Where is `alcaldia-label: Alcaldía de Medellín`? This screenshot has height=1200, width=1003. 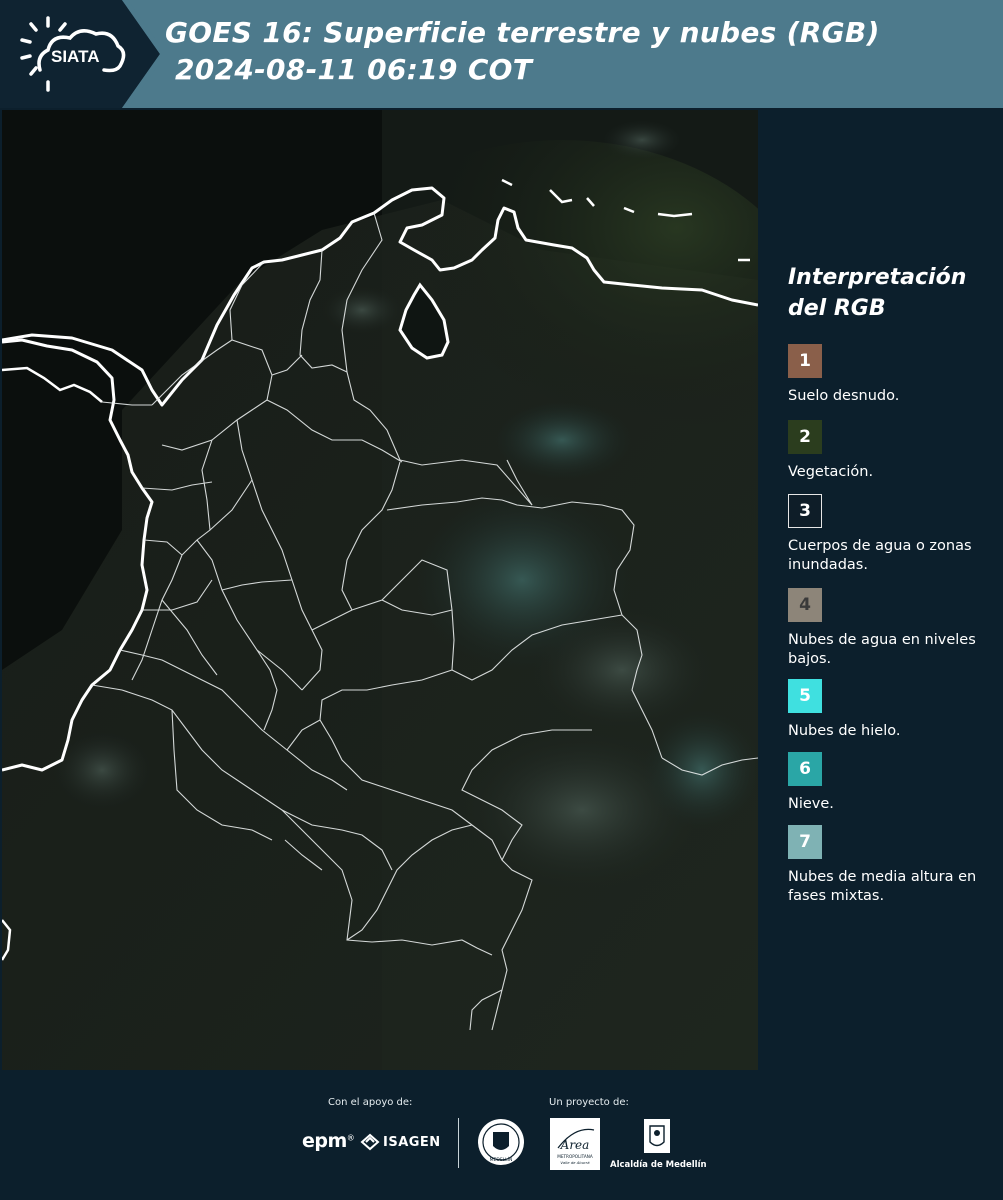 alcaldia-label: Alcaldía de Medellín is located at coordinates (658, 1165).